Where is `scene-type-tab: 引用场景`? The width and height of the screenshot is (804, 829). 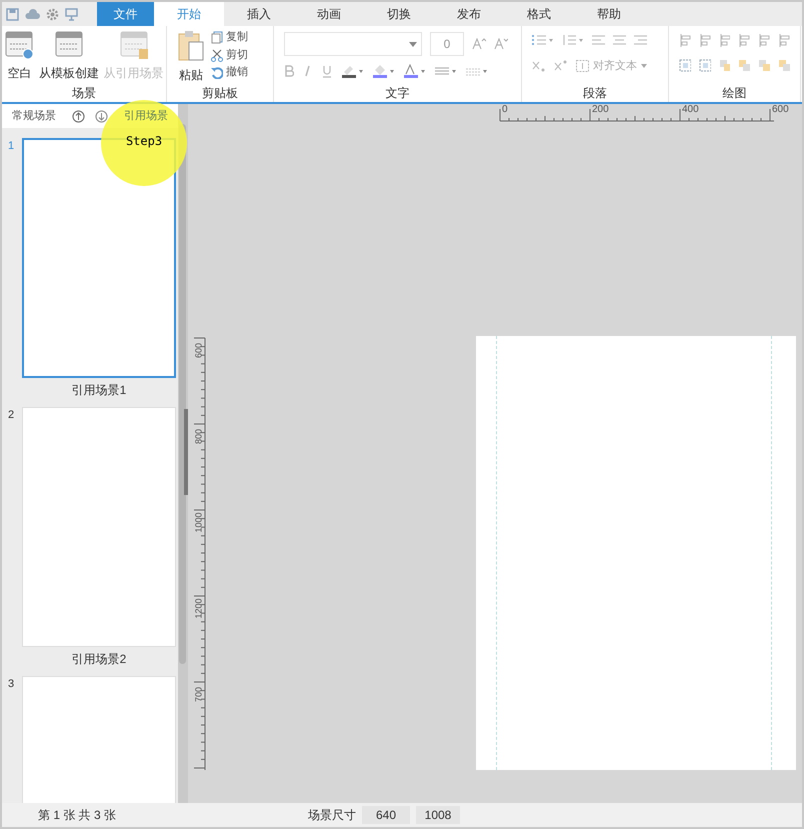 scene-type-tab: 引用场景 is located at coordinates (146, 116).